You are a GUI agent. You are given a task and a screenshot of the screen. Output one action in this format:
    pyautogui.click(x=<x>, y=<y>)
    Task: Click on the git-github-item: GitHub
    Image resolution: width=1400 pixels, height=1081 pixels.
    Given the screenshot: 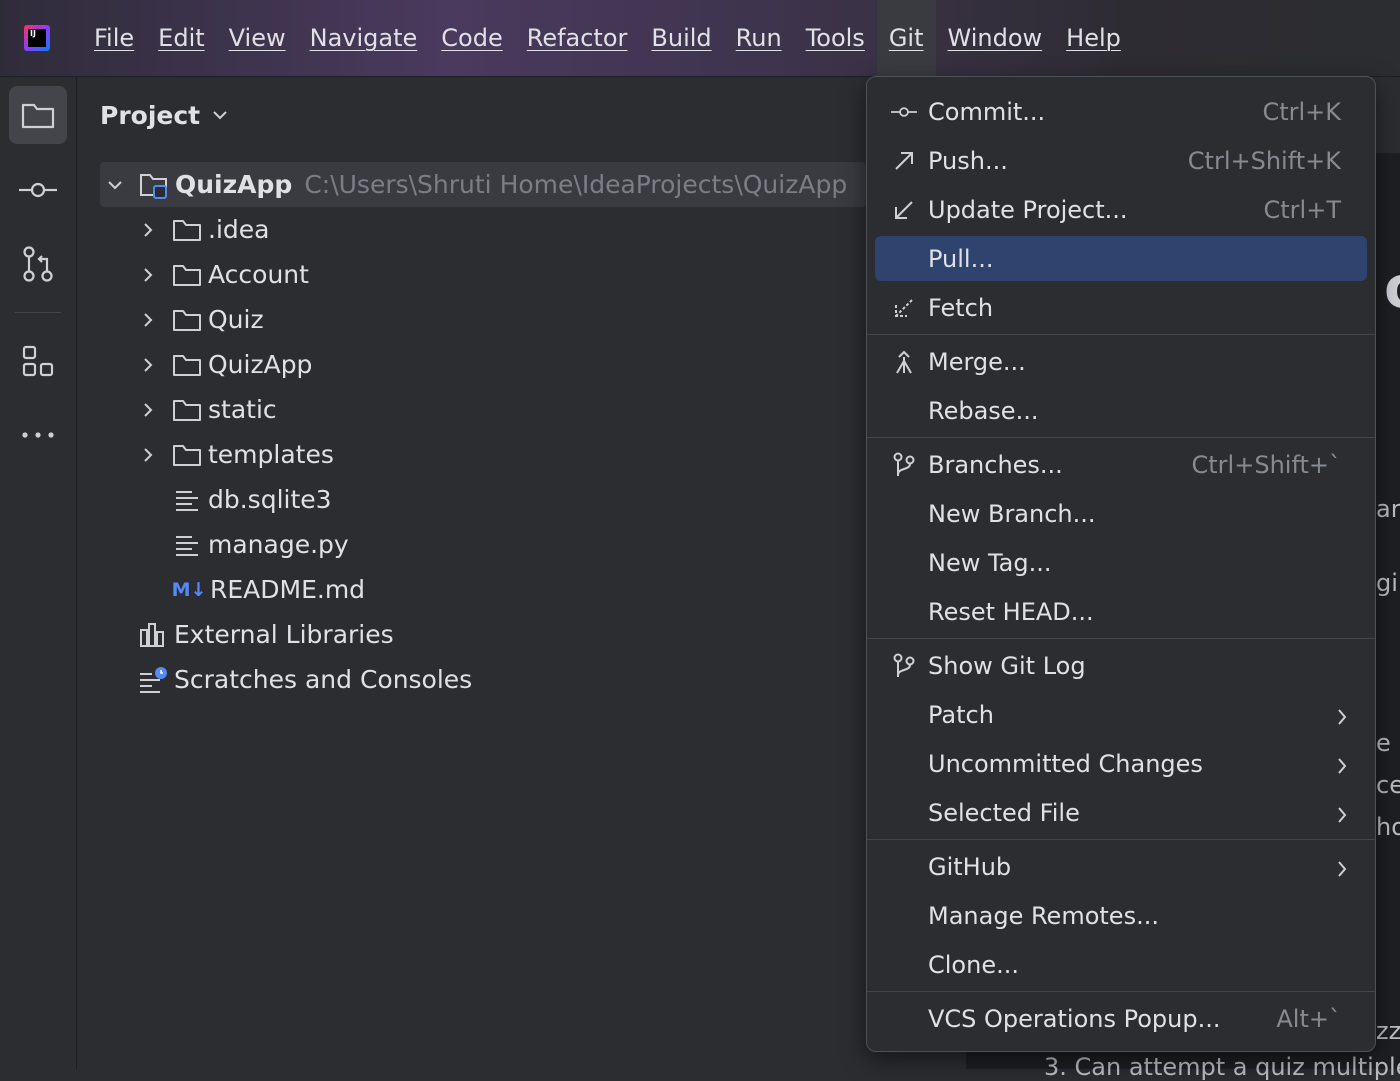 What is the action you would take?
    pyautogui.click(x=1121, y=866)
    